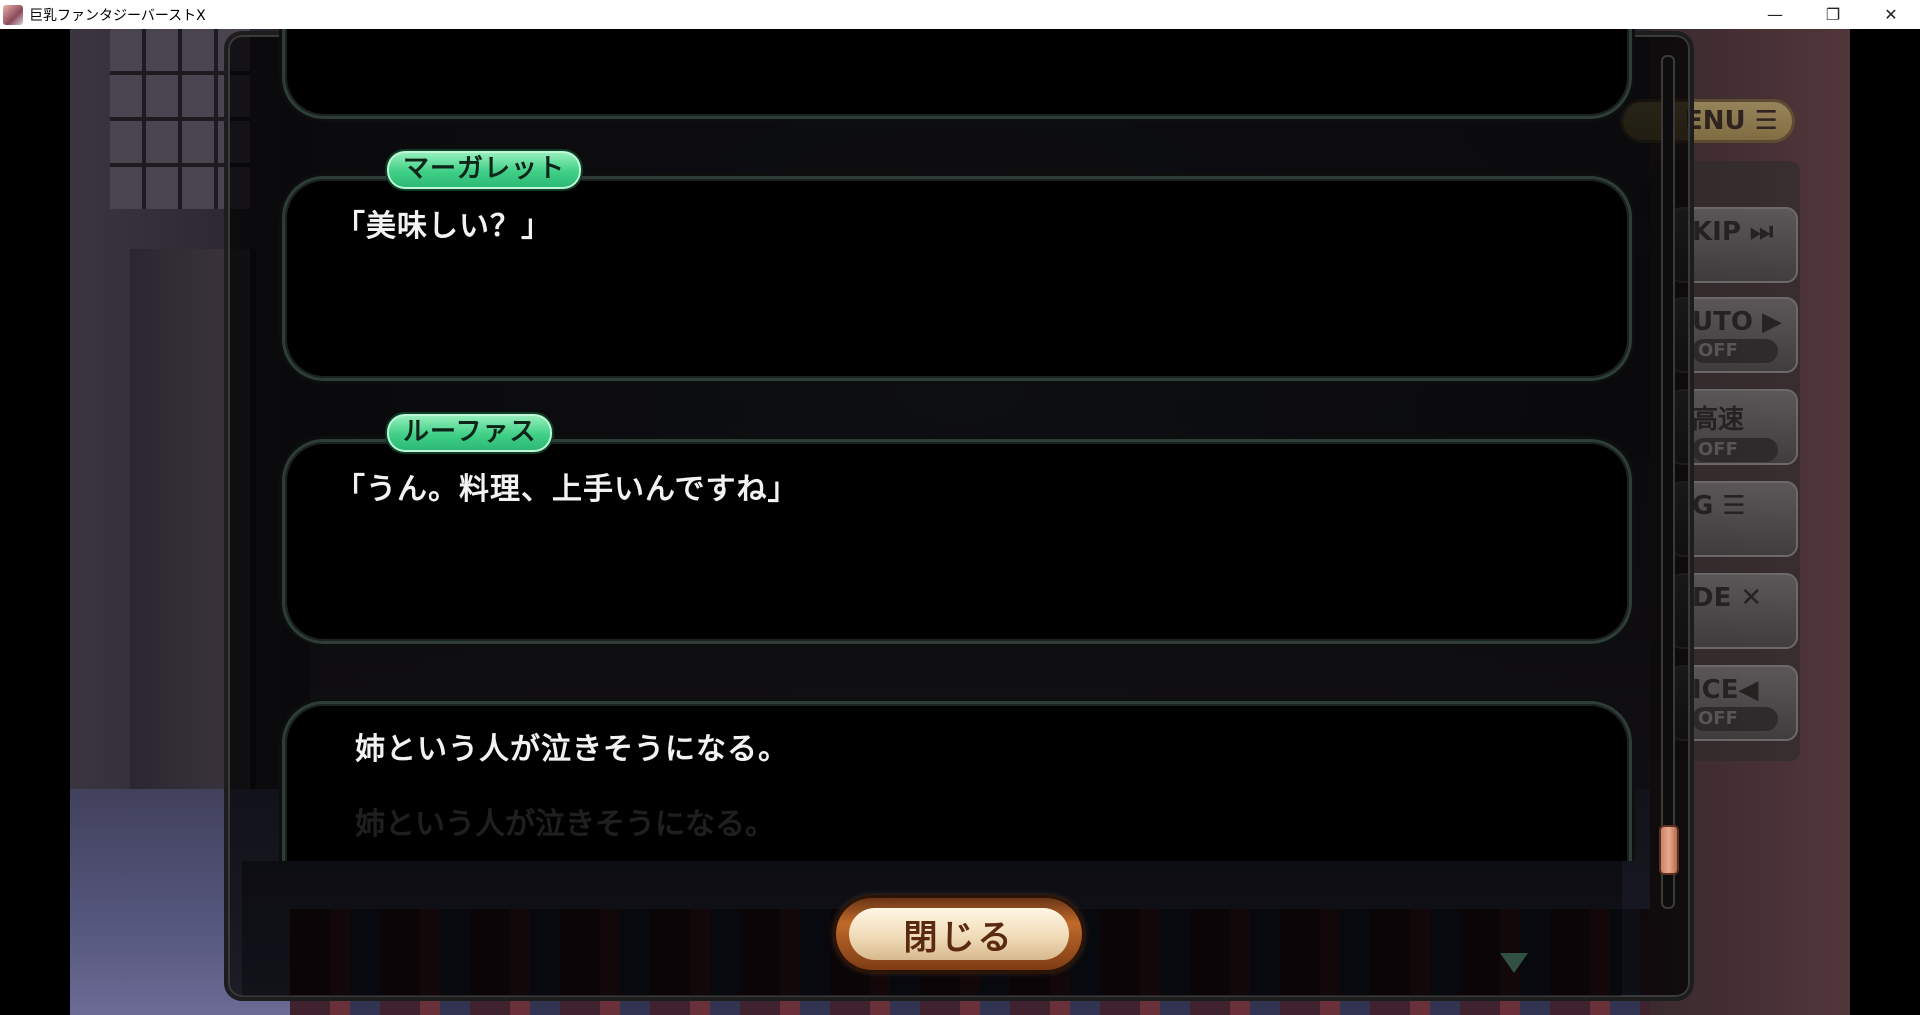 The height and width of the screenshot is (1015, 1920). What do you see at coordinates (470, 433) in the screenshot?
I see `speaker-name-tag: ルーファス` at bounding box center [470, 433].